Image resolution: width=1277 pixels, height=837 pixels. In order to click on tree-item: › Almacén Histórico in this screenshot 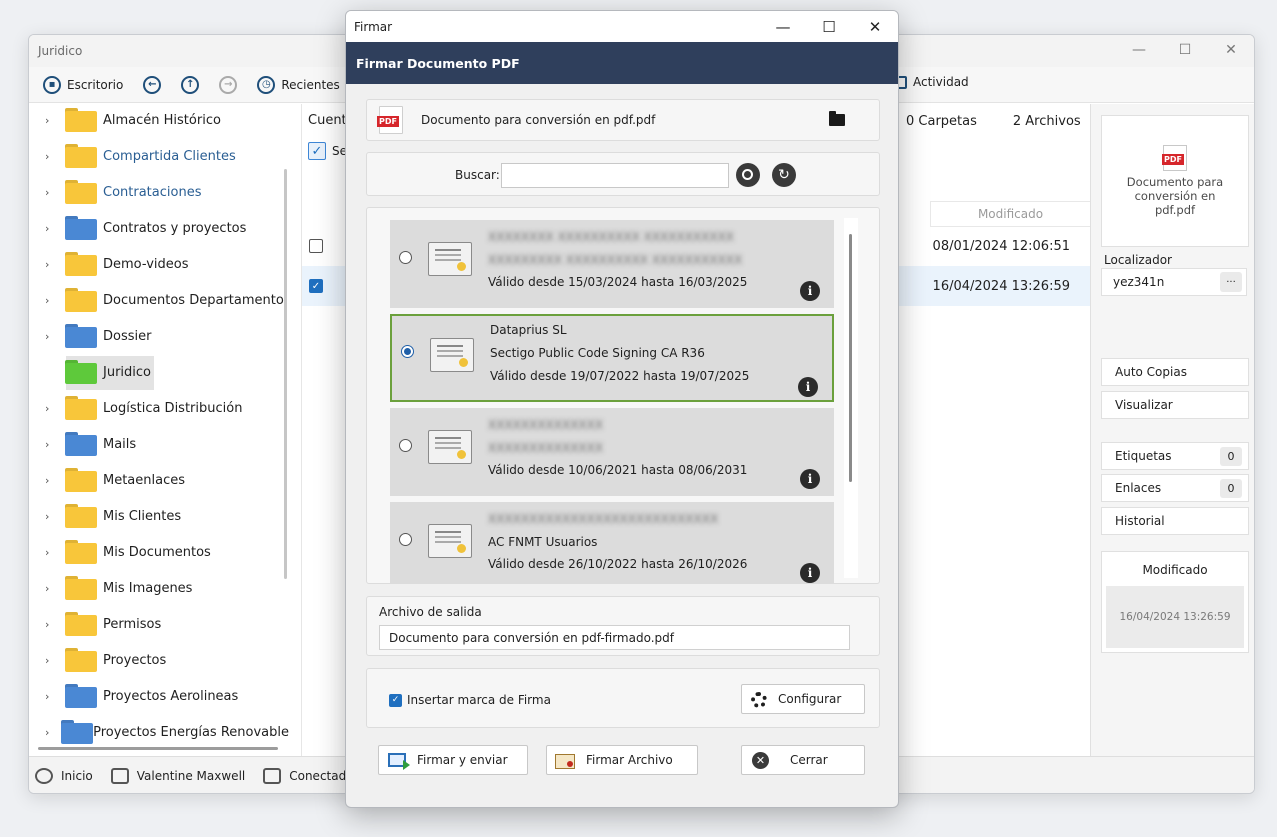, I will do `click(159, 120)`.